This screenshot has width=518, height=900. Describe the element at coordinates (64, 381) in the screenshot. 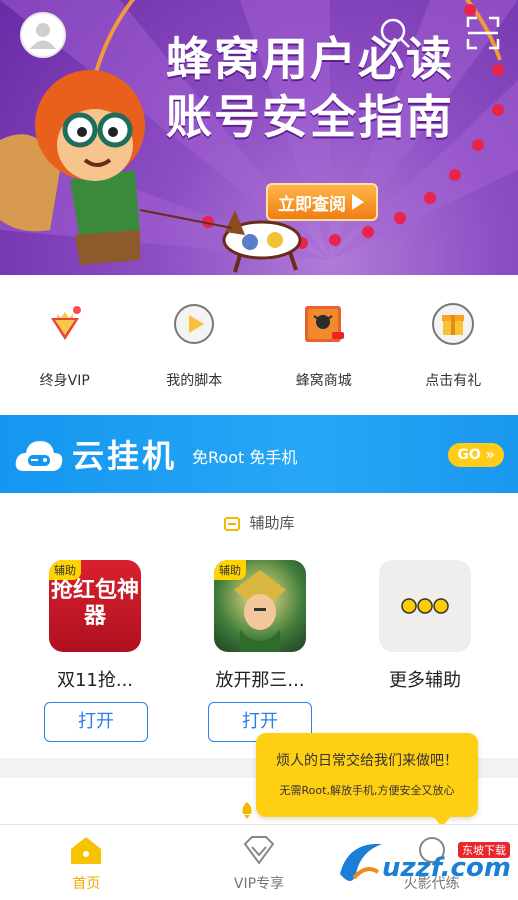

I see `quick-entry-vip-label: 终身VIP` at that location.